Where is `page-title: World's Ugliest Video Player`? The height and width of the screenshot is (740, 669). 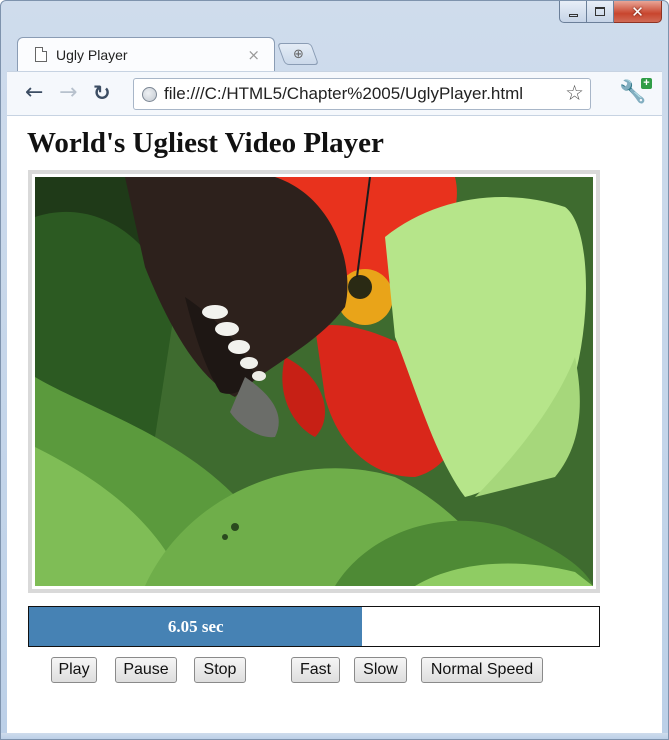
page-title: World's Ugliest Video Player is located at coordinates (205, 143).